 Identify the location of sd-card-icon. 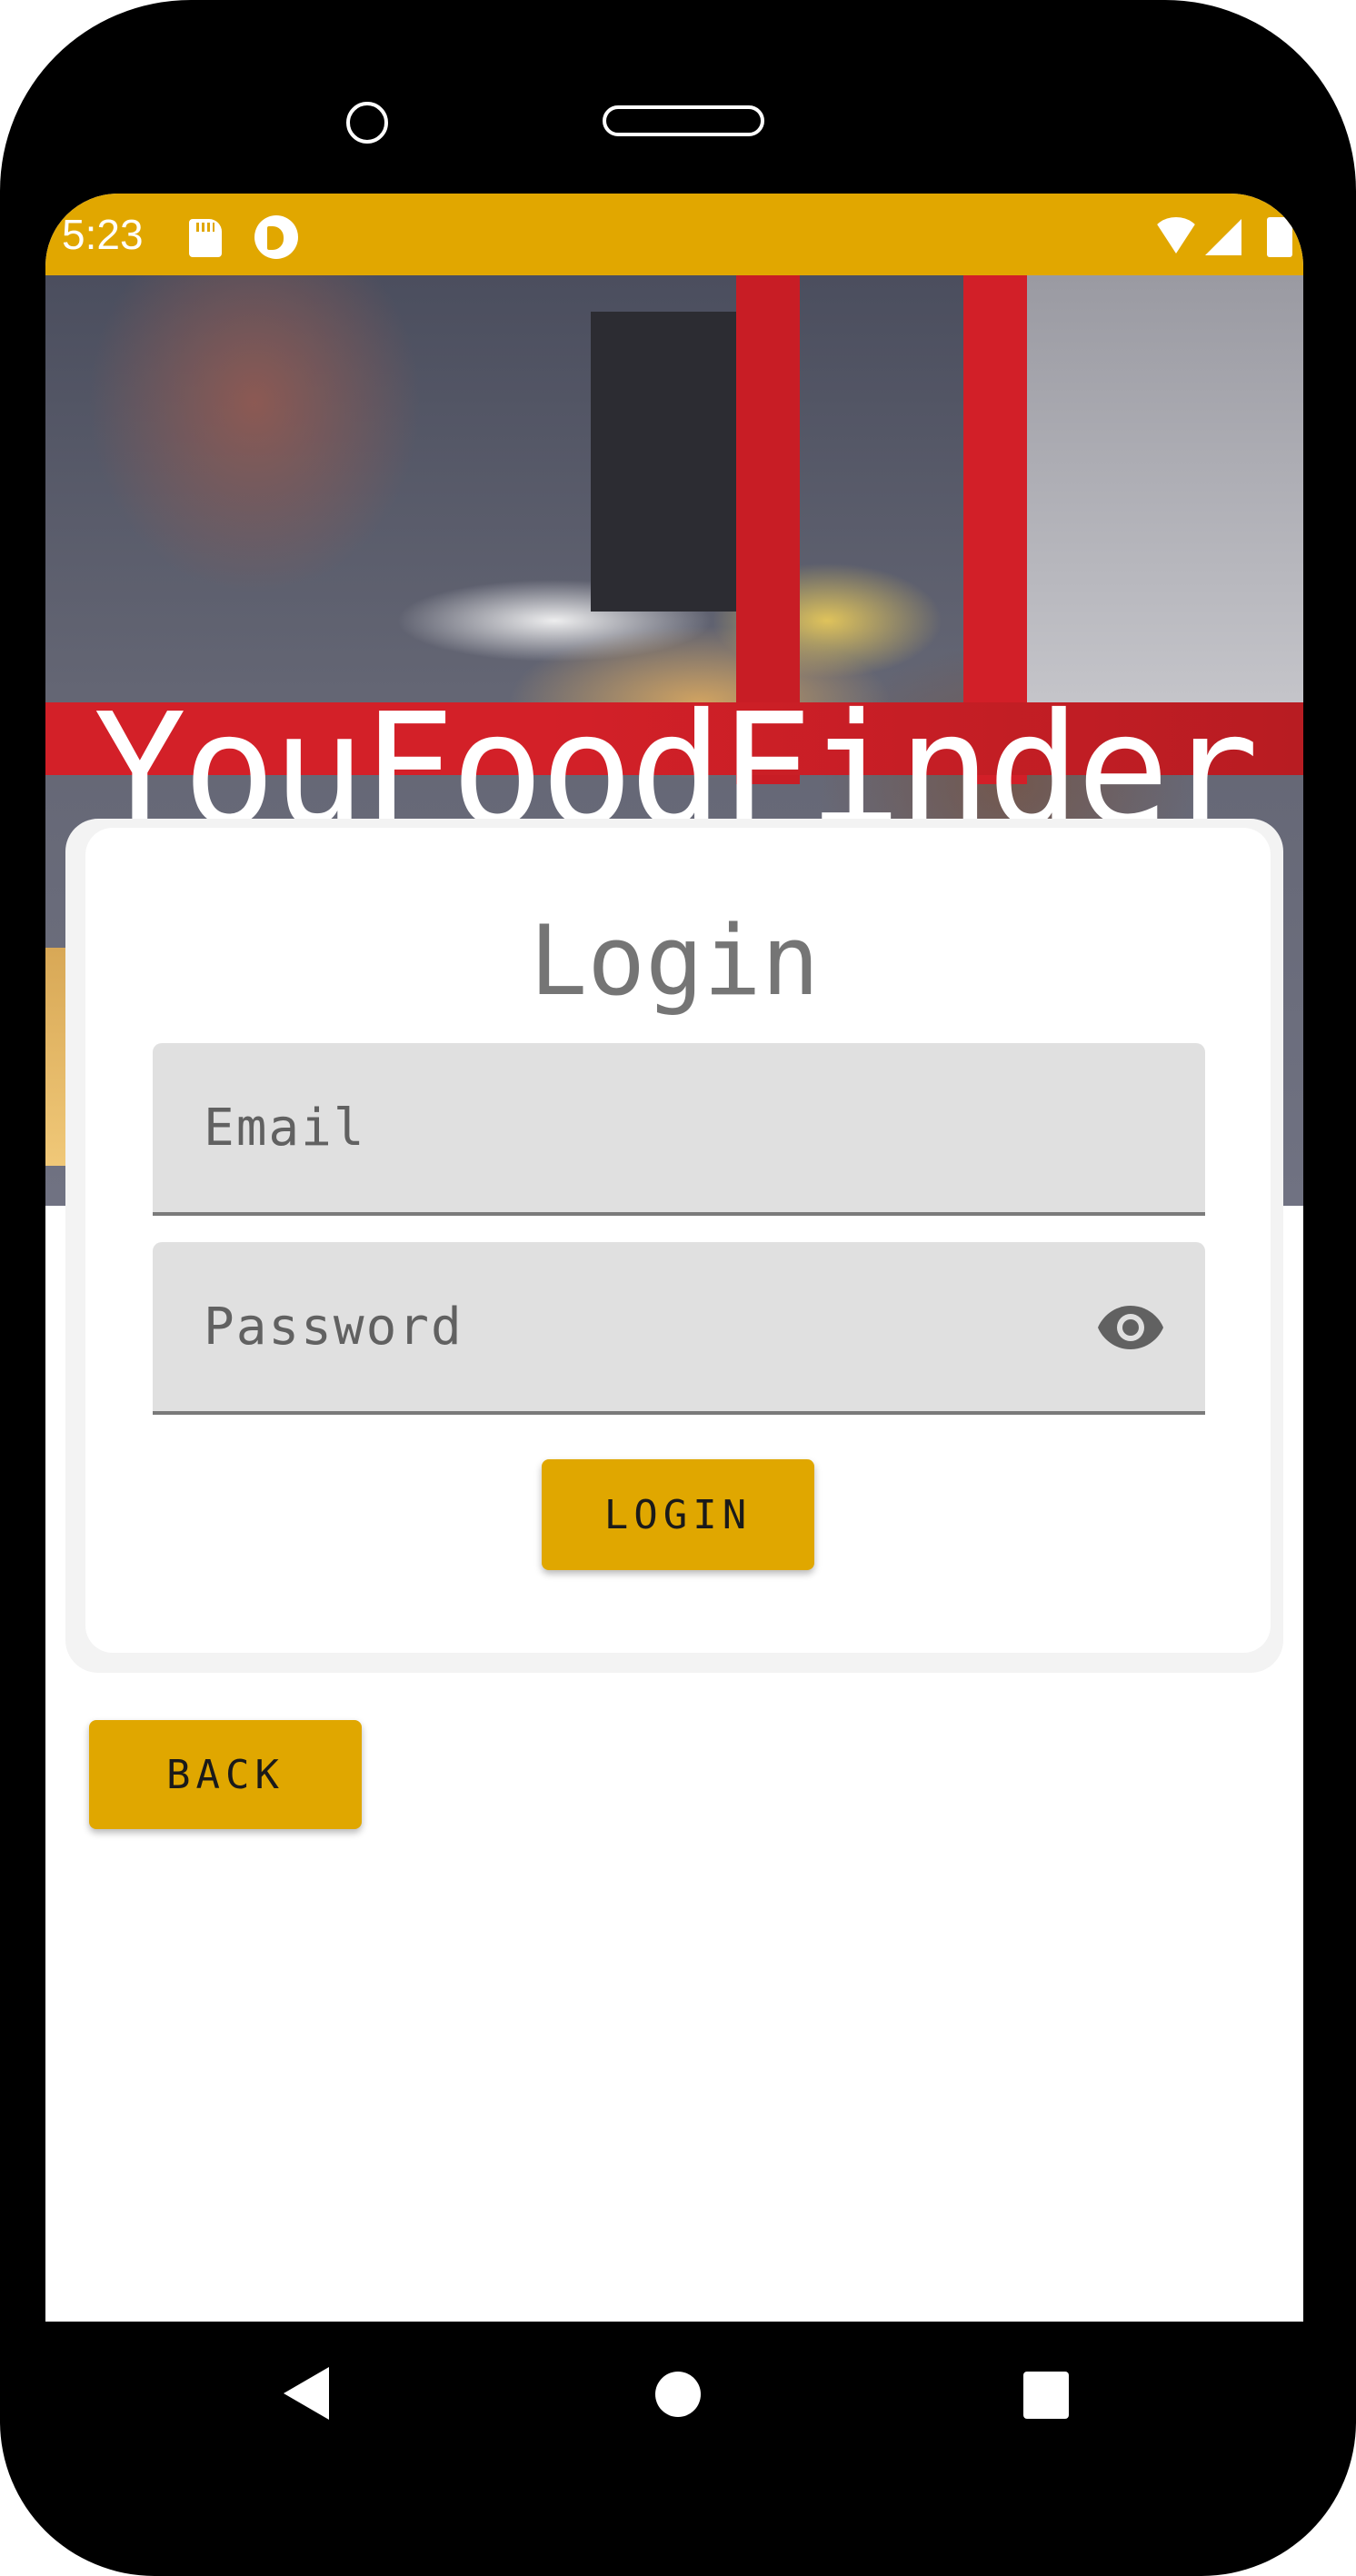
(206, 238).